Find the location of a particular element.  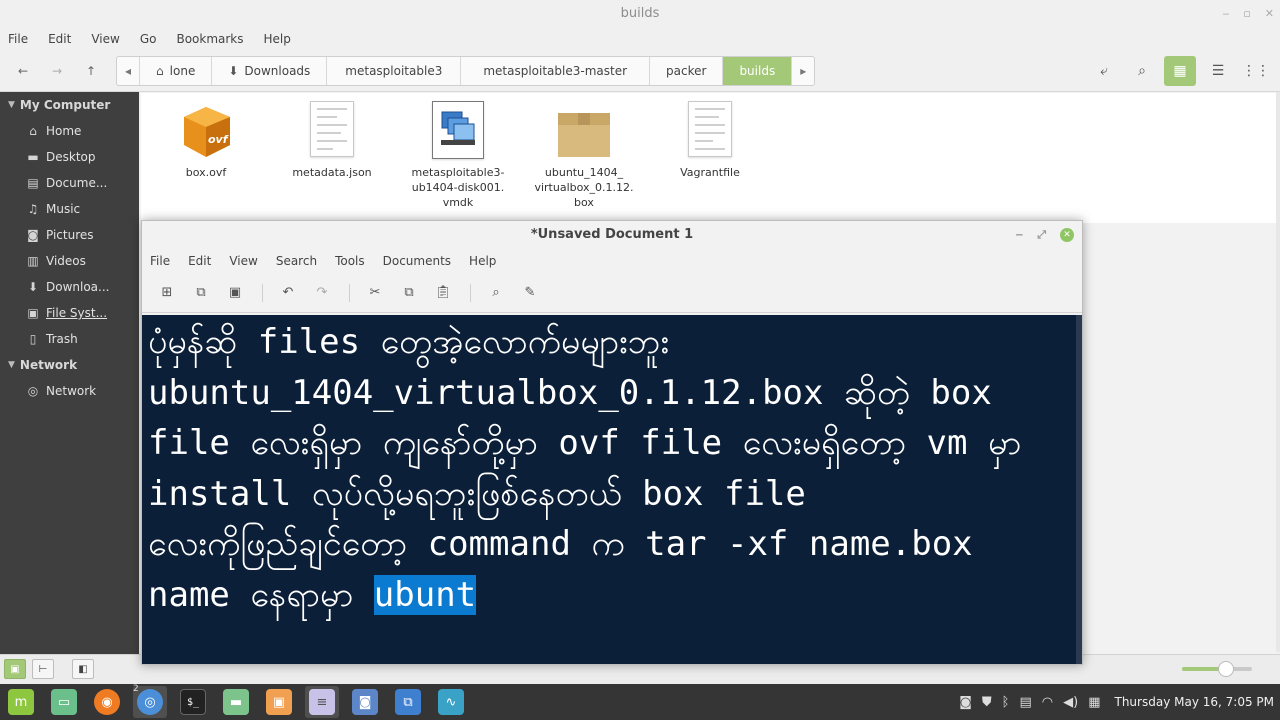

camera-icon: ◙ is located at coordinates (965, 702).